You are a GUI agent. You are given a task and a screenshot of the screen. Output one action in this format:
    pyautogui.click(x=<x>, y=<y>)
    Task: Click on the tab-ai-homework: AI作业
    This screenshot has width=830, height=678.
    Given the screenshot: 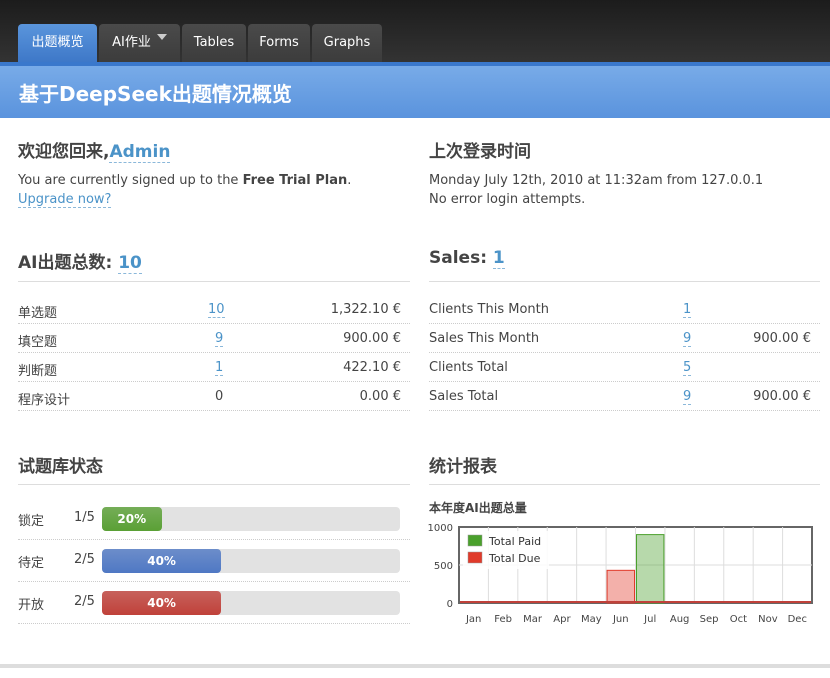 What is the action you would take?
    pyautogui.click(x=139, y=43)
    